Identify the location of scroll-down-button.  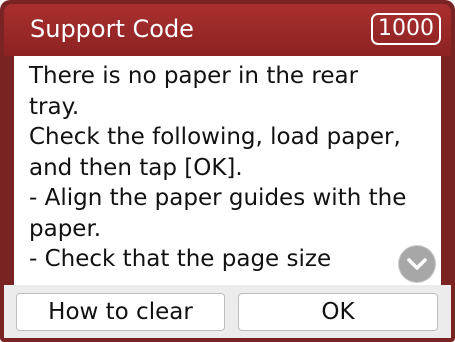
(417, 264).